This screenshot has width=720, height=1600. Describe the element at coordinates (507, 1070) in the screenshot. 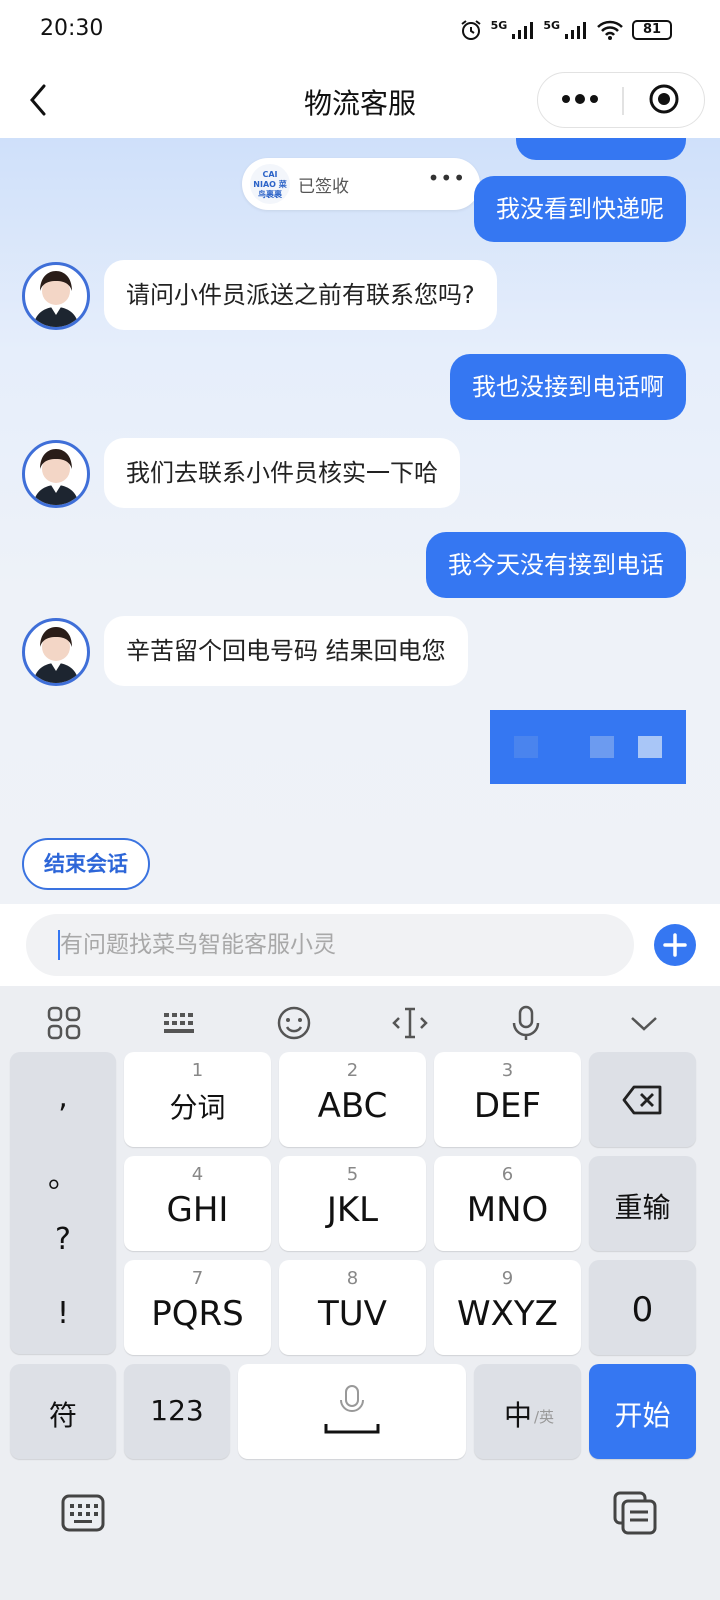

I see `key-number: 3` at that location.